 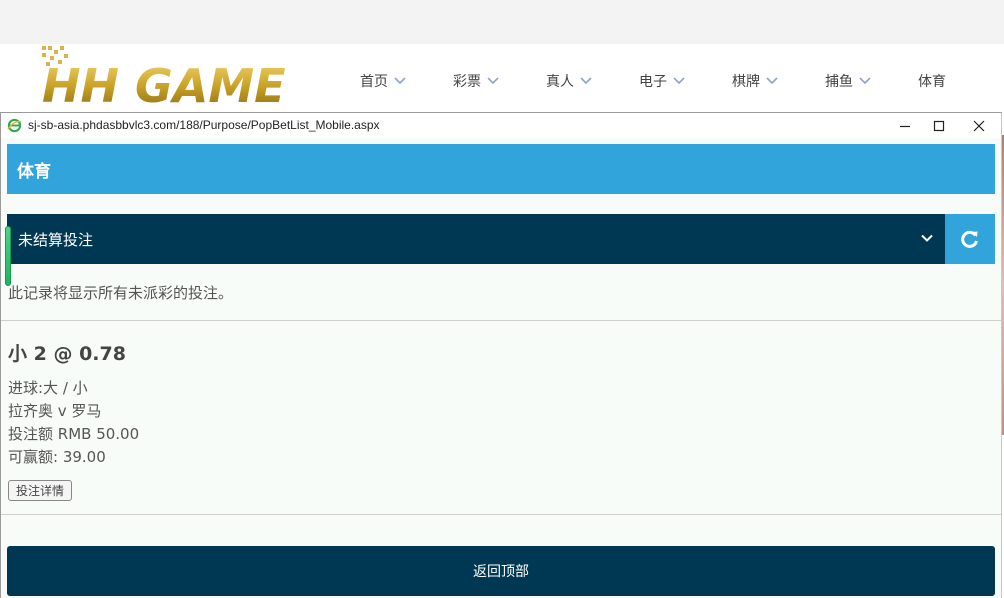 I want to click on logo-text: HH GAME, so click(x=164, y=86).